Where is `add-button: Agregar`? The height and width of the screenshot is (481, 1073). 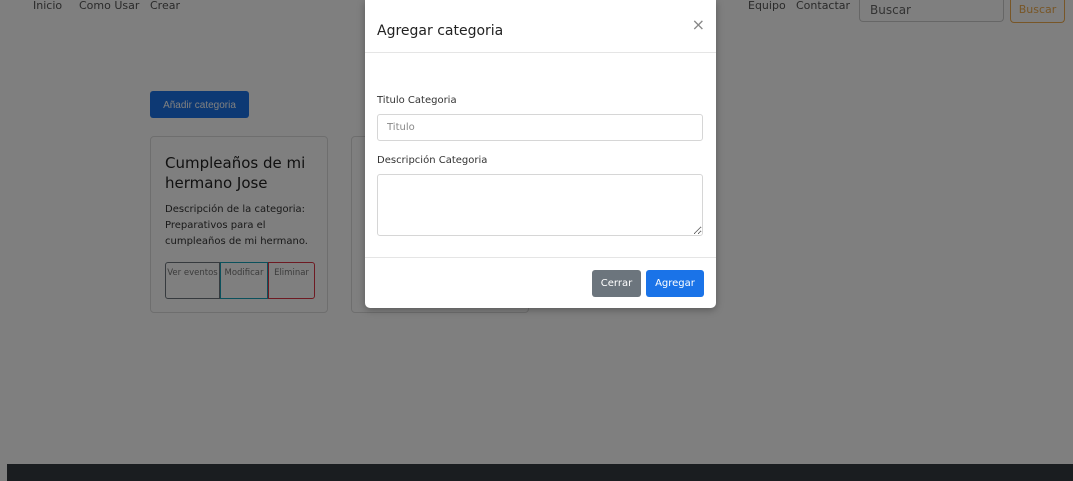 add-button: Agregar is located at coordinates (675, 283).